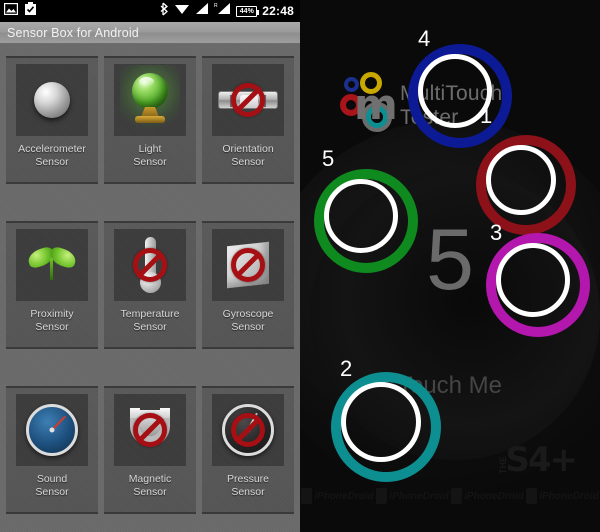 The image size is (600, 532). Describe the element at coordinates (376, 104) in the screenshot. I see `logo-letter-m-icon: m` at that location.